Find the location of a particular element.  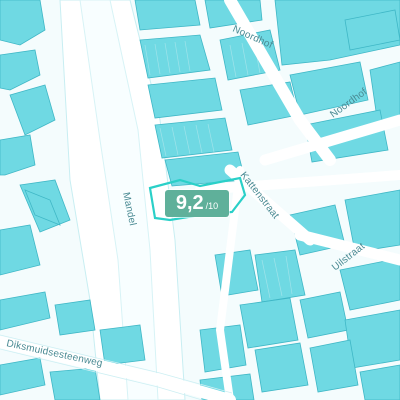

score-badge: 9,2 /10 is located at coordinates (197, 203).